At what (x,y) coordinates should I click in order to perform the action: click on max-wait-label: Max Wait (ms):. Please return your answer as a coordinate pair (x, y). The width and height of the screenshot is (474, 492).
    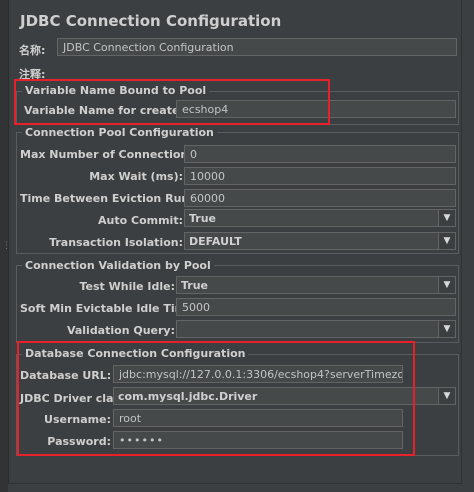
    Looking at the image, I should click on (136, 176).